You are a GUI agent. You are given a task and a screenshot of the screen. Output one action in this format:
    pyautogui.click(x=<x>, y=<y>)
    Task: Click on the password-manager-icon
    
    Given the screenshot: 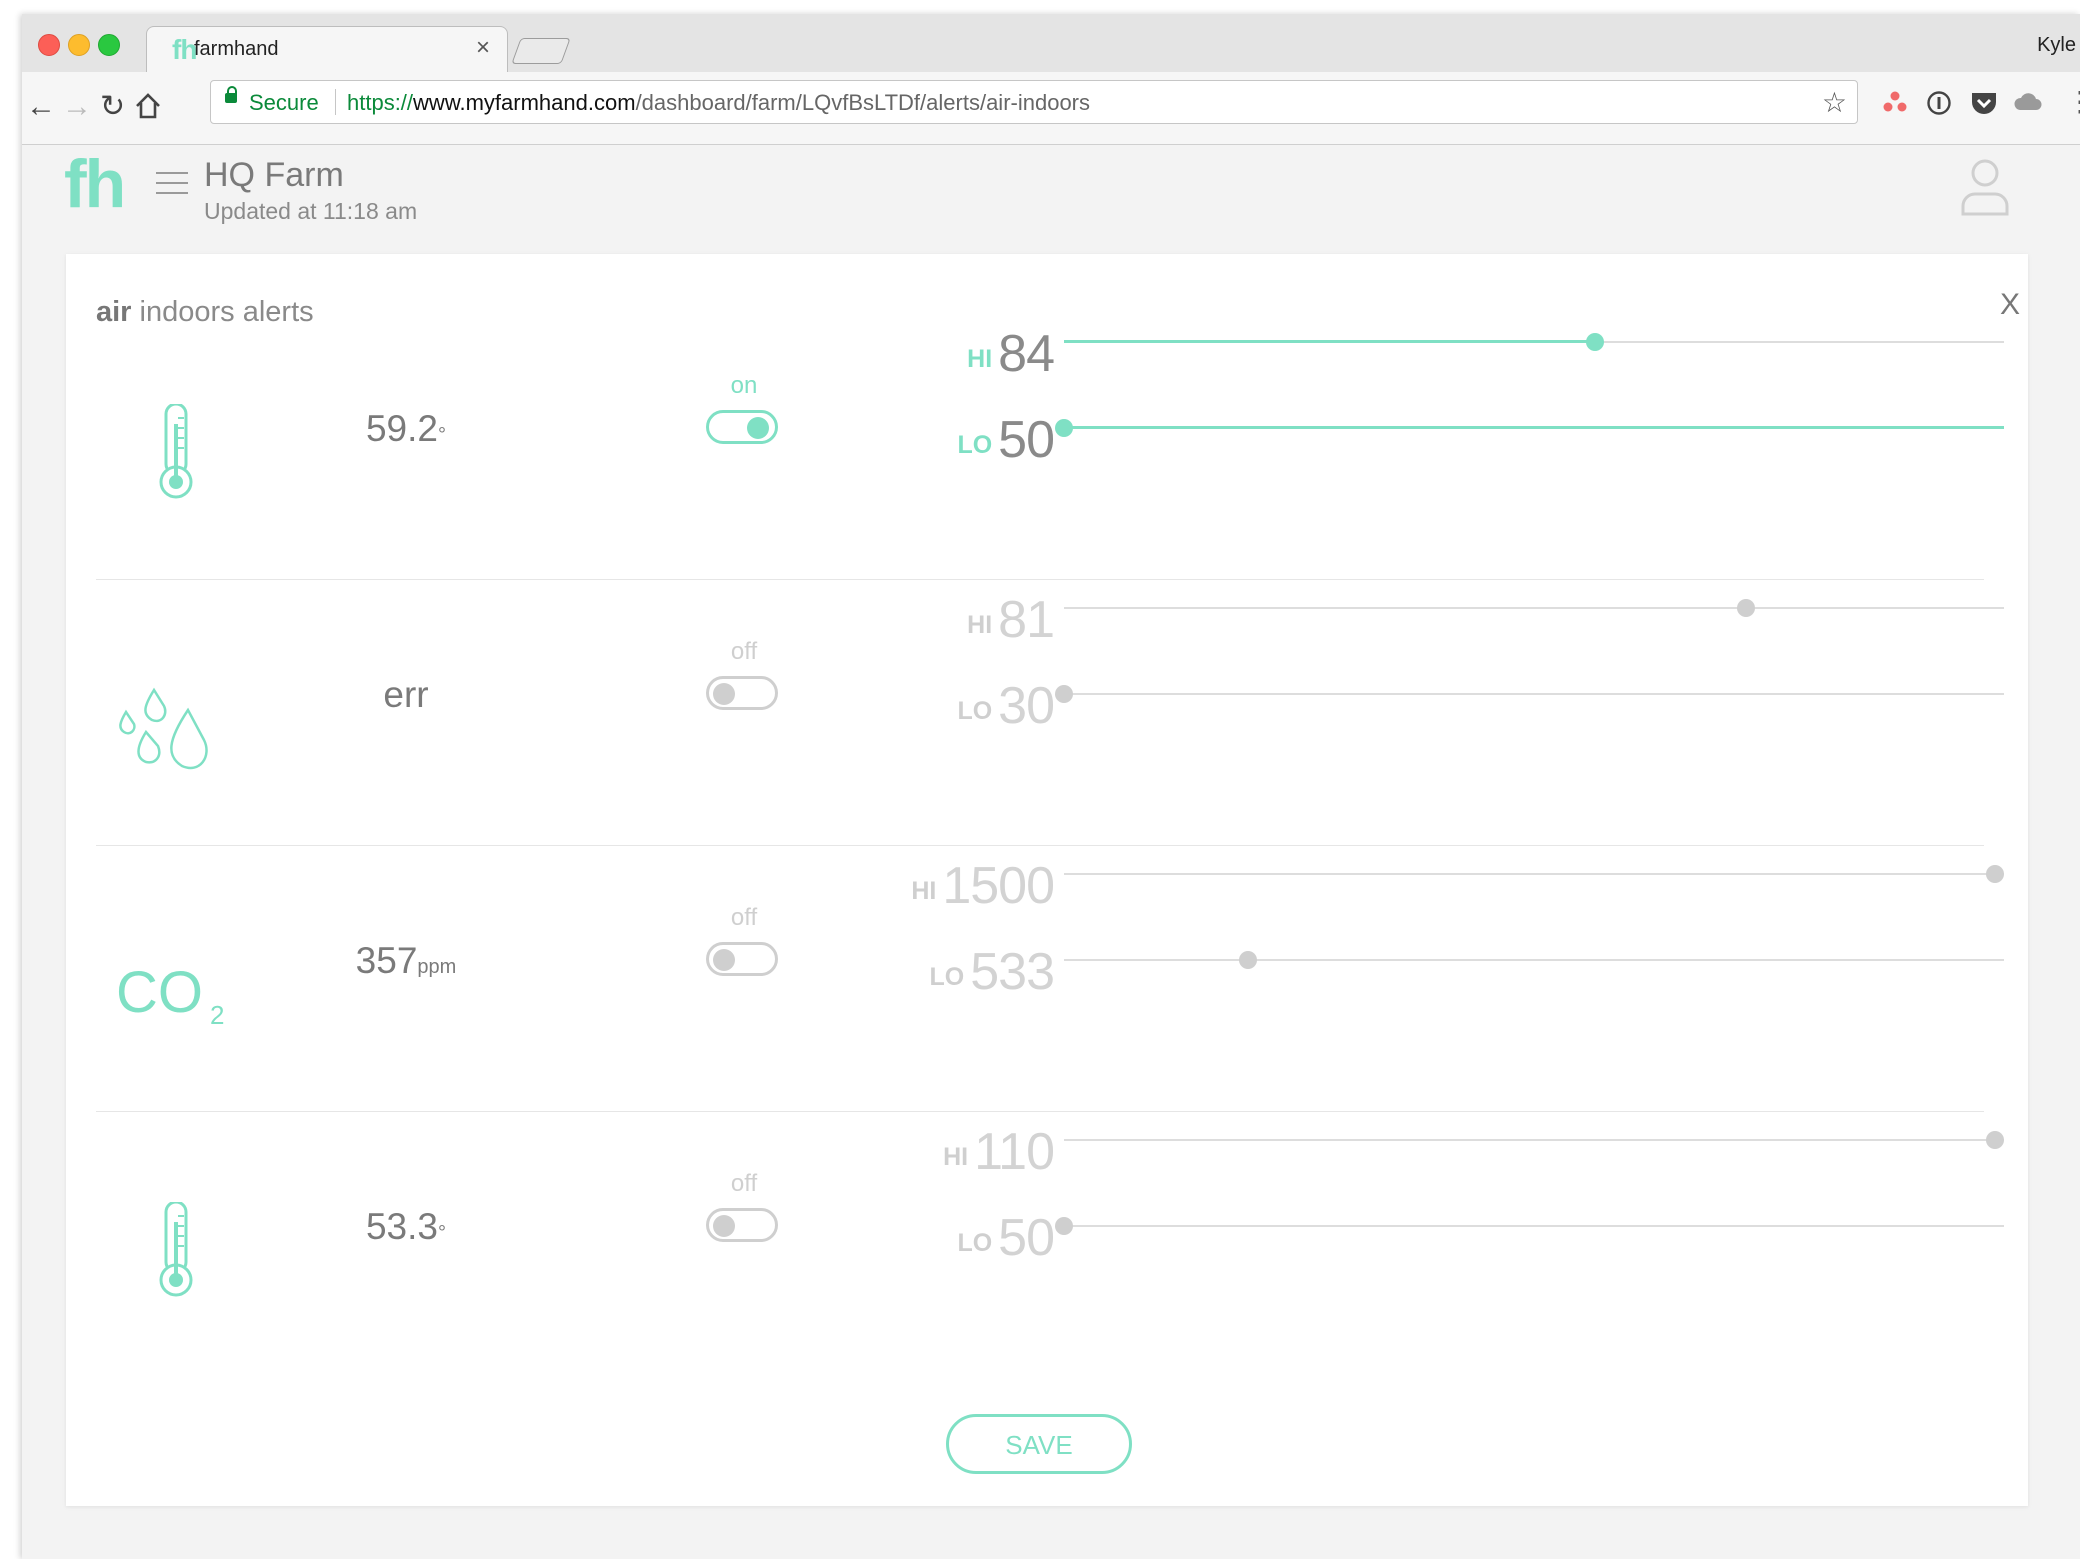 What is the action you would take?
    pyautogui.click(x=1939, y=103)
    